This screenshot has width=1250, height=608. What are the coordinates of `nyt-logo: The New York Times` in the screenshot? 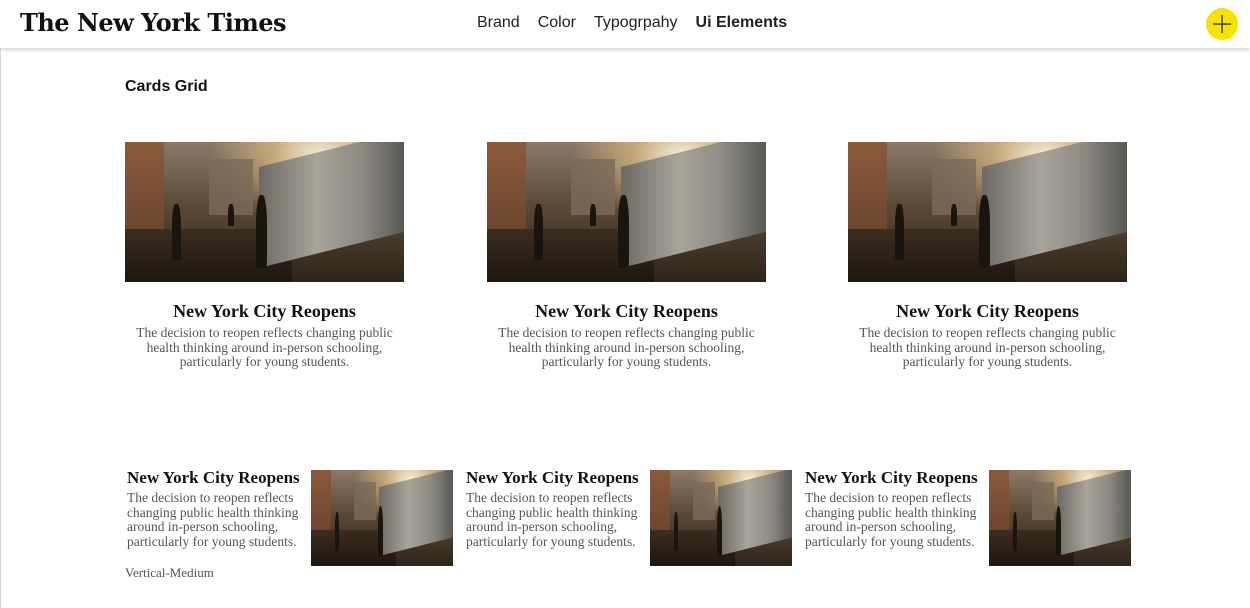 It's located at (153, 22).